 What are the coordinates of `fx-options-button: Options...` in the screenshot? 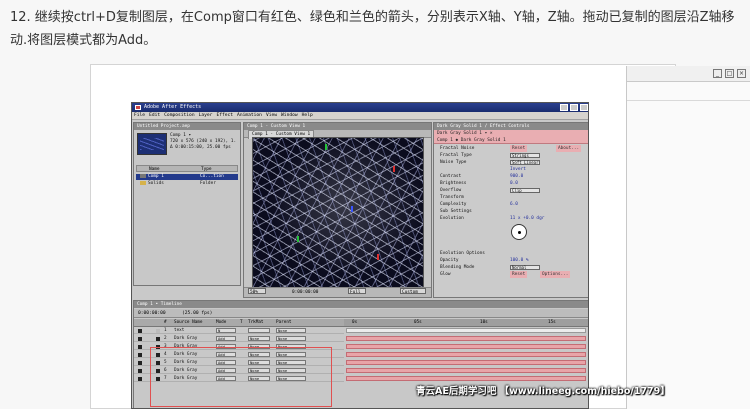 It's located at (555, 274).